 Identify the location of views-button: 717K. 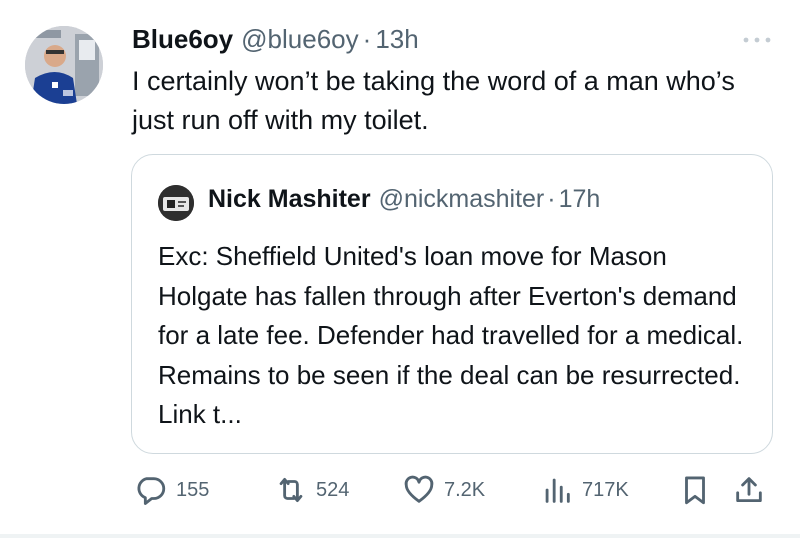
(584, 490).